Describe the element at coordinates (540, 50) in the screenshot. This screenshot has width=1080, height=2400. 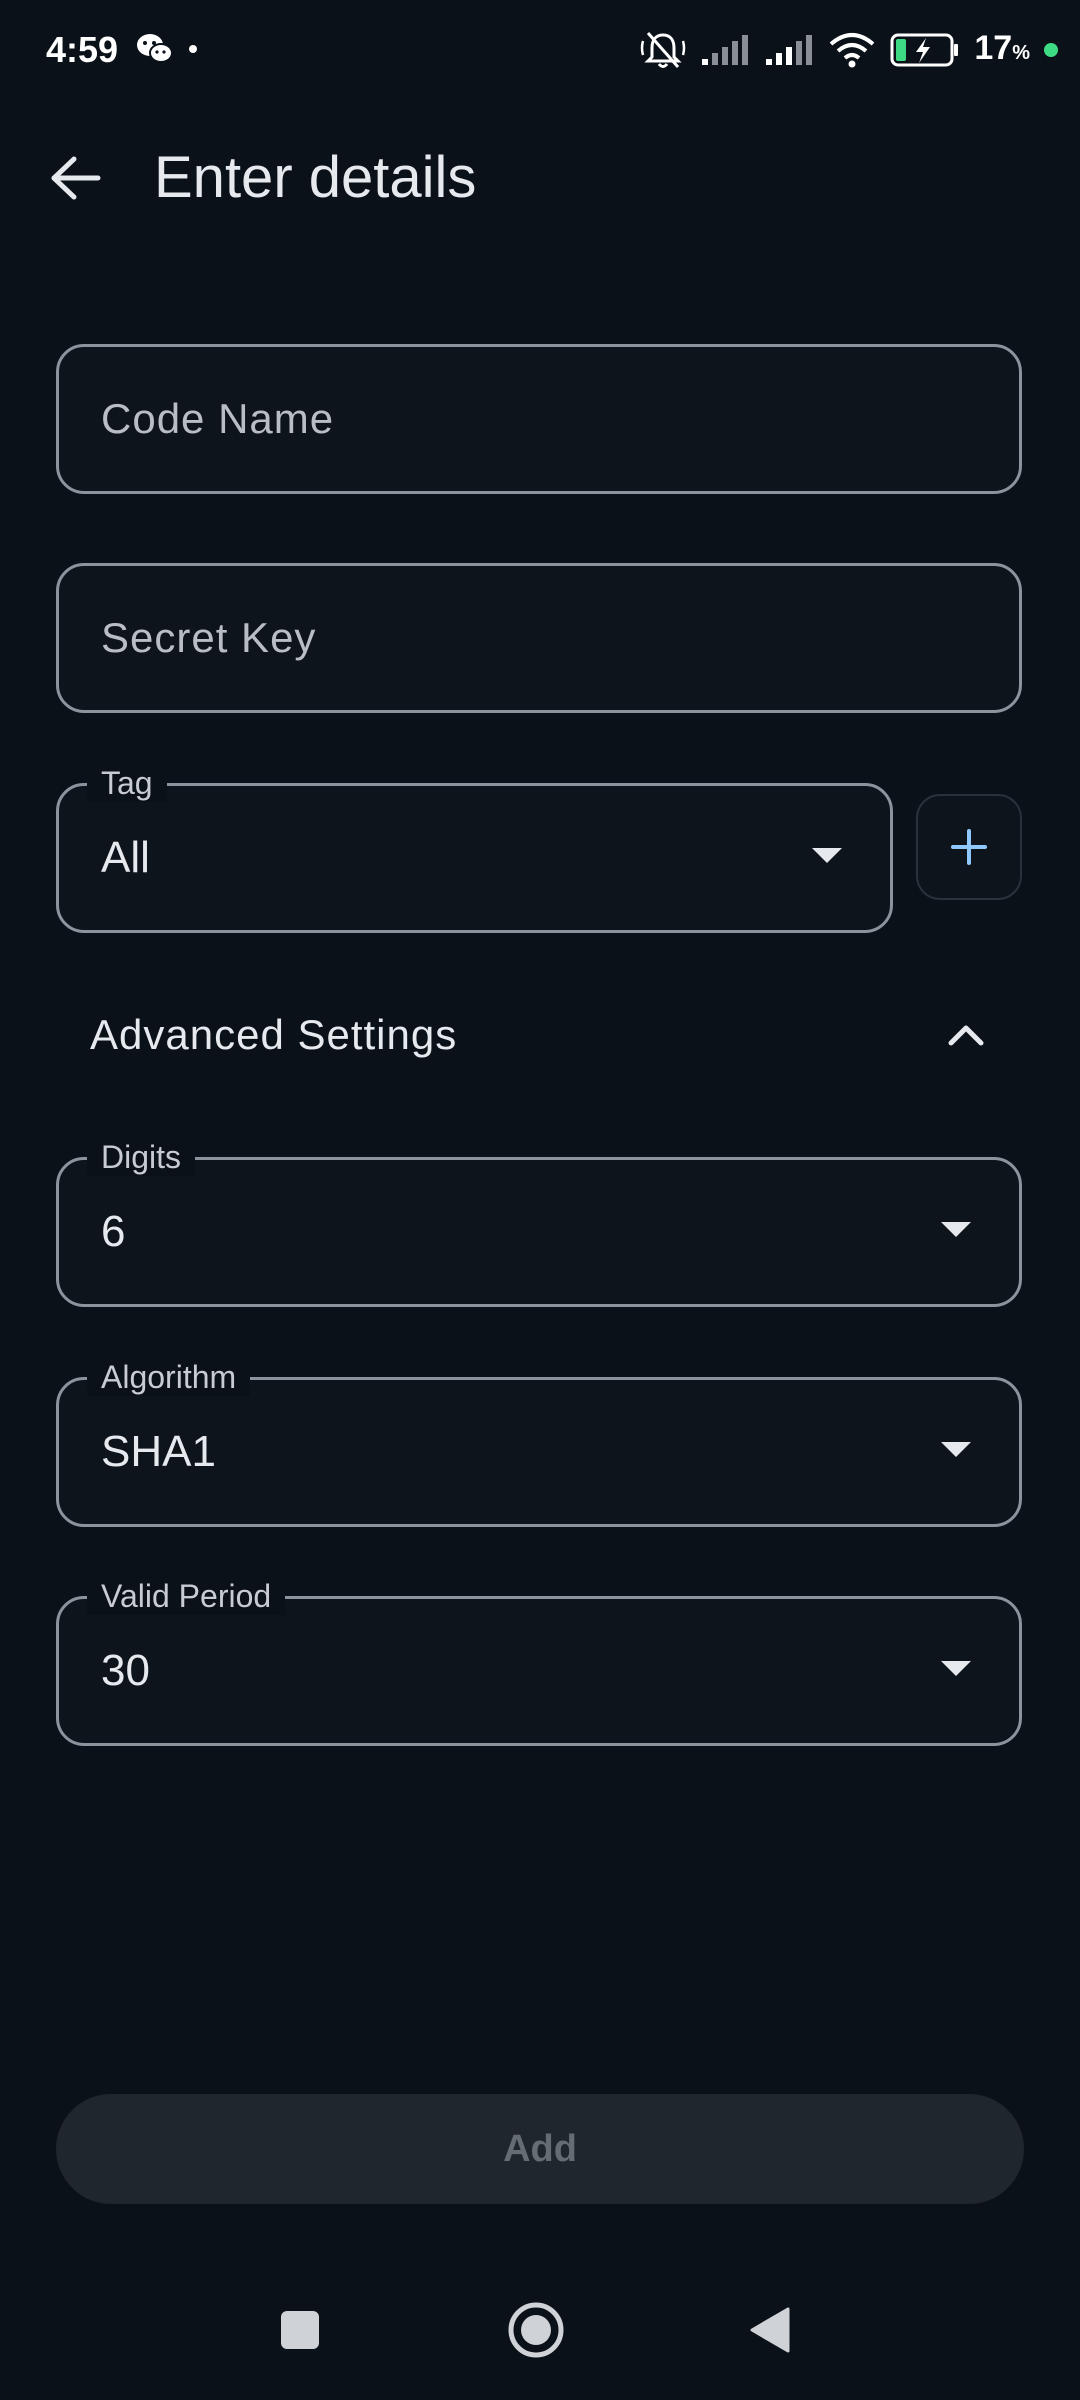
I see `status-bar: 4:59 17%` at that location.